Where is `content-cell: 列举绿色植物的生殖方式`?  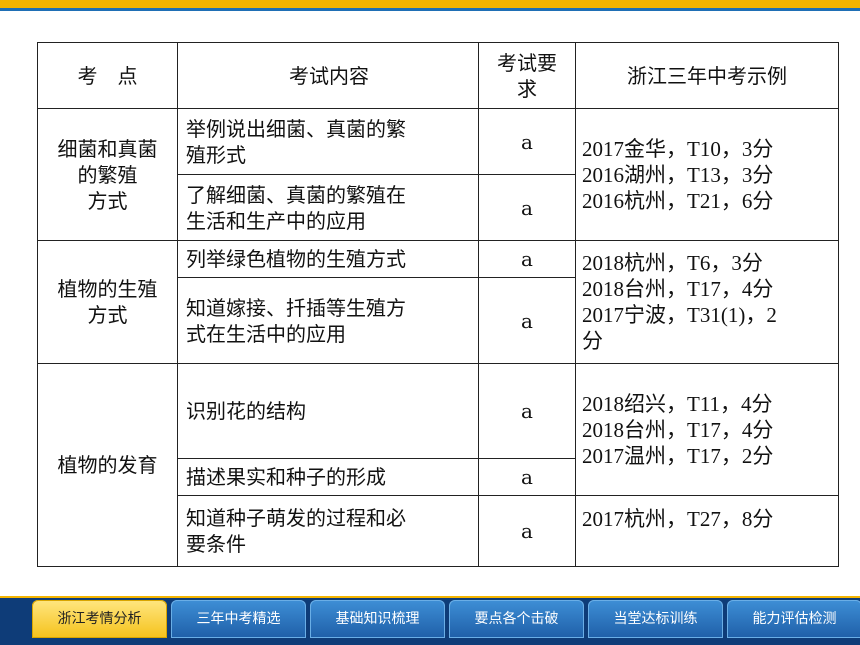 content-cell: 列举绿色植物的生殖方式 is located at coordinates (328, 259).